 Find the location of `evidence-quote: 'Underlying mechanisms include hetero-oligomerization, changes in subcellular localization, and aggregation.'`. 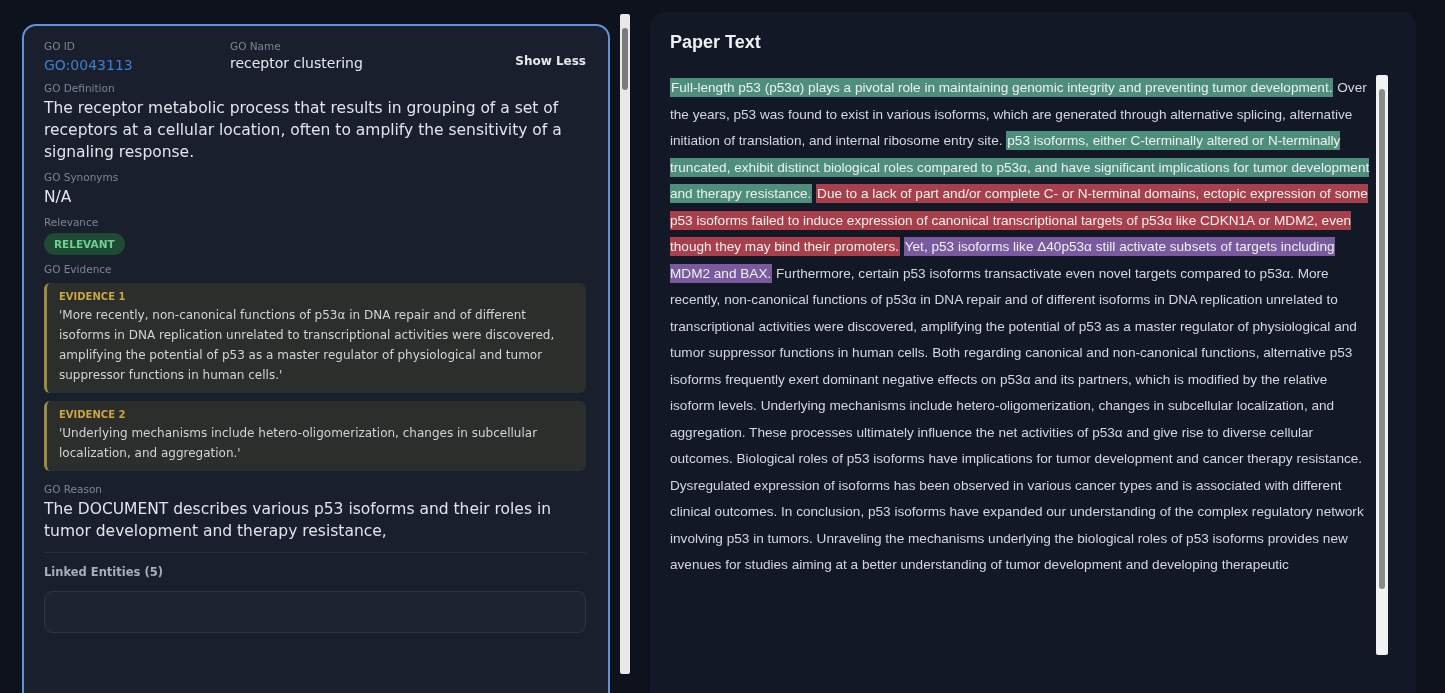

evidence-quote: 'Underlying mechanisms include hetero-oligomerization, changes in subcellular localization, and aggregation.' is located at coordinates (299, 443).